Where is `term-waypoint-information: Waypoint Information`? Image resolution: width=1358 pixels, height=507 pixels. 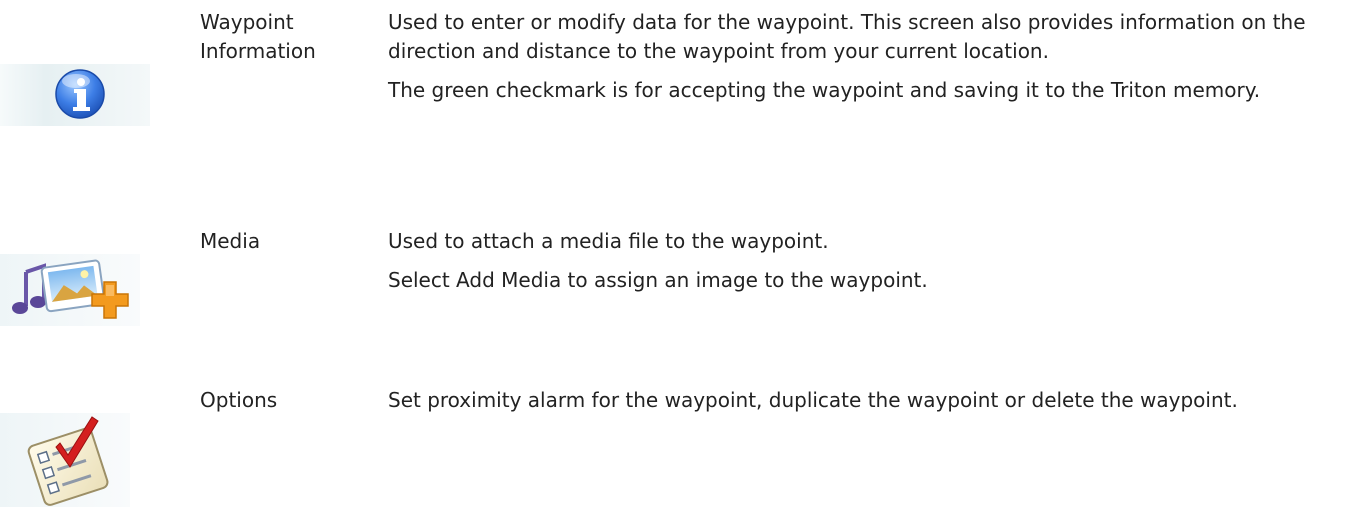 term-waypoint-information: Waypoint Information is located at coordinates (290, 37).